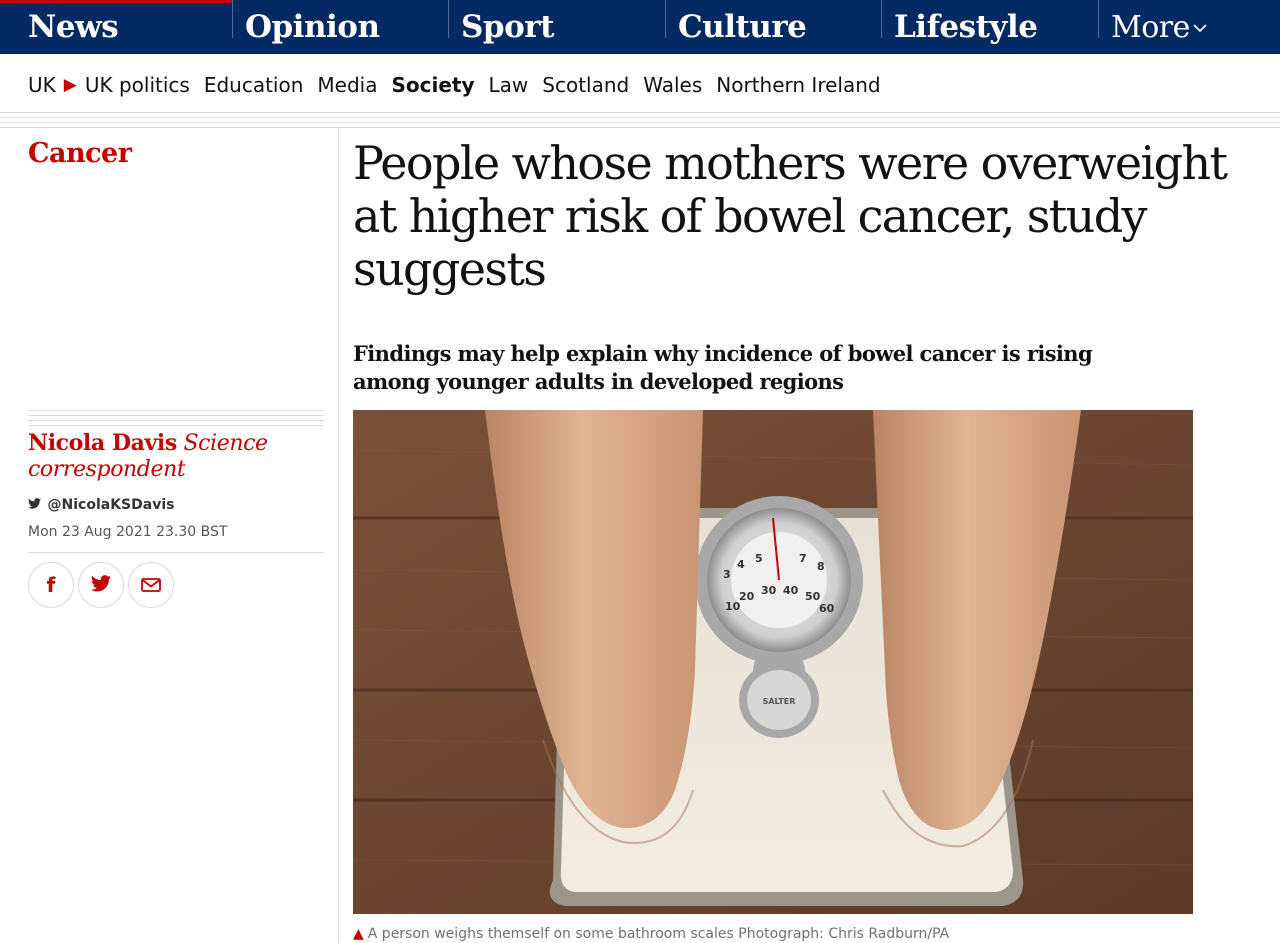  What do you see at coordinates (347, 85) in the screenshot?
I see `subnav-item-media: Media` at bounding box center [347, 85].